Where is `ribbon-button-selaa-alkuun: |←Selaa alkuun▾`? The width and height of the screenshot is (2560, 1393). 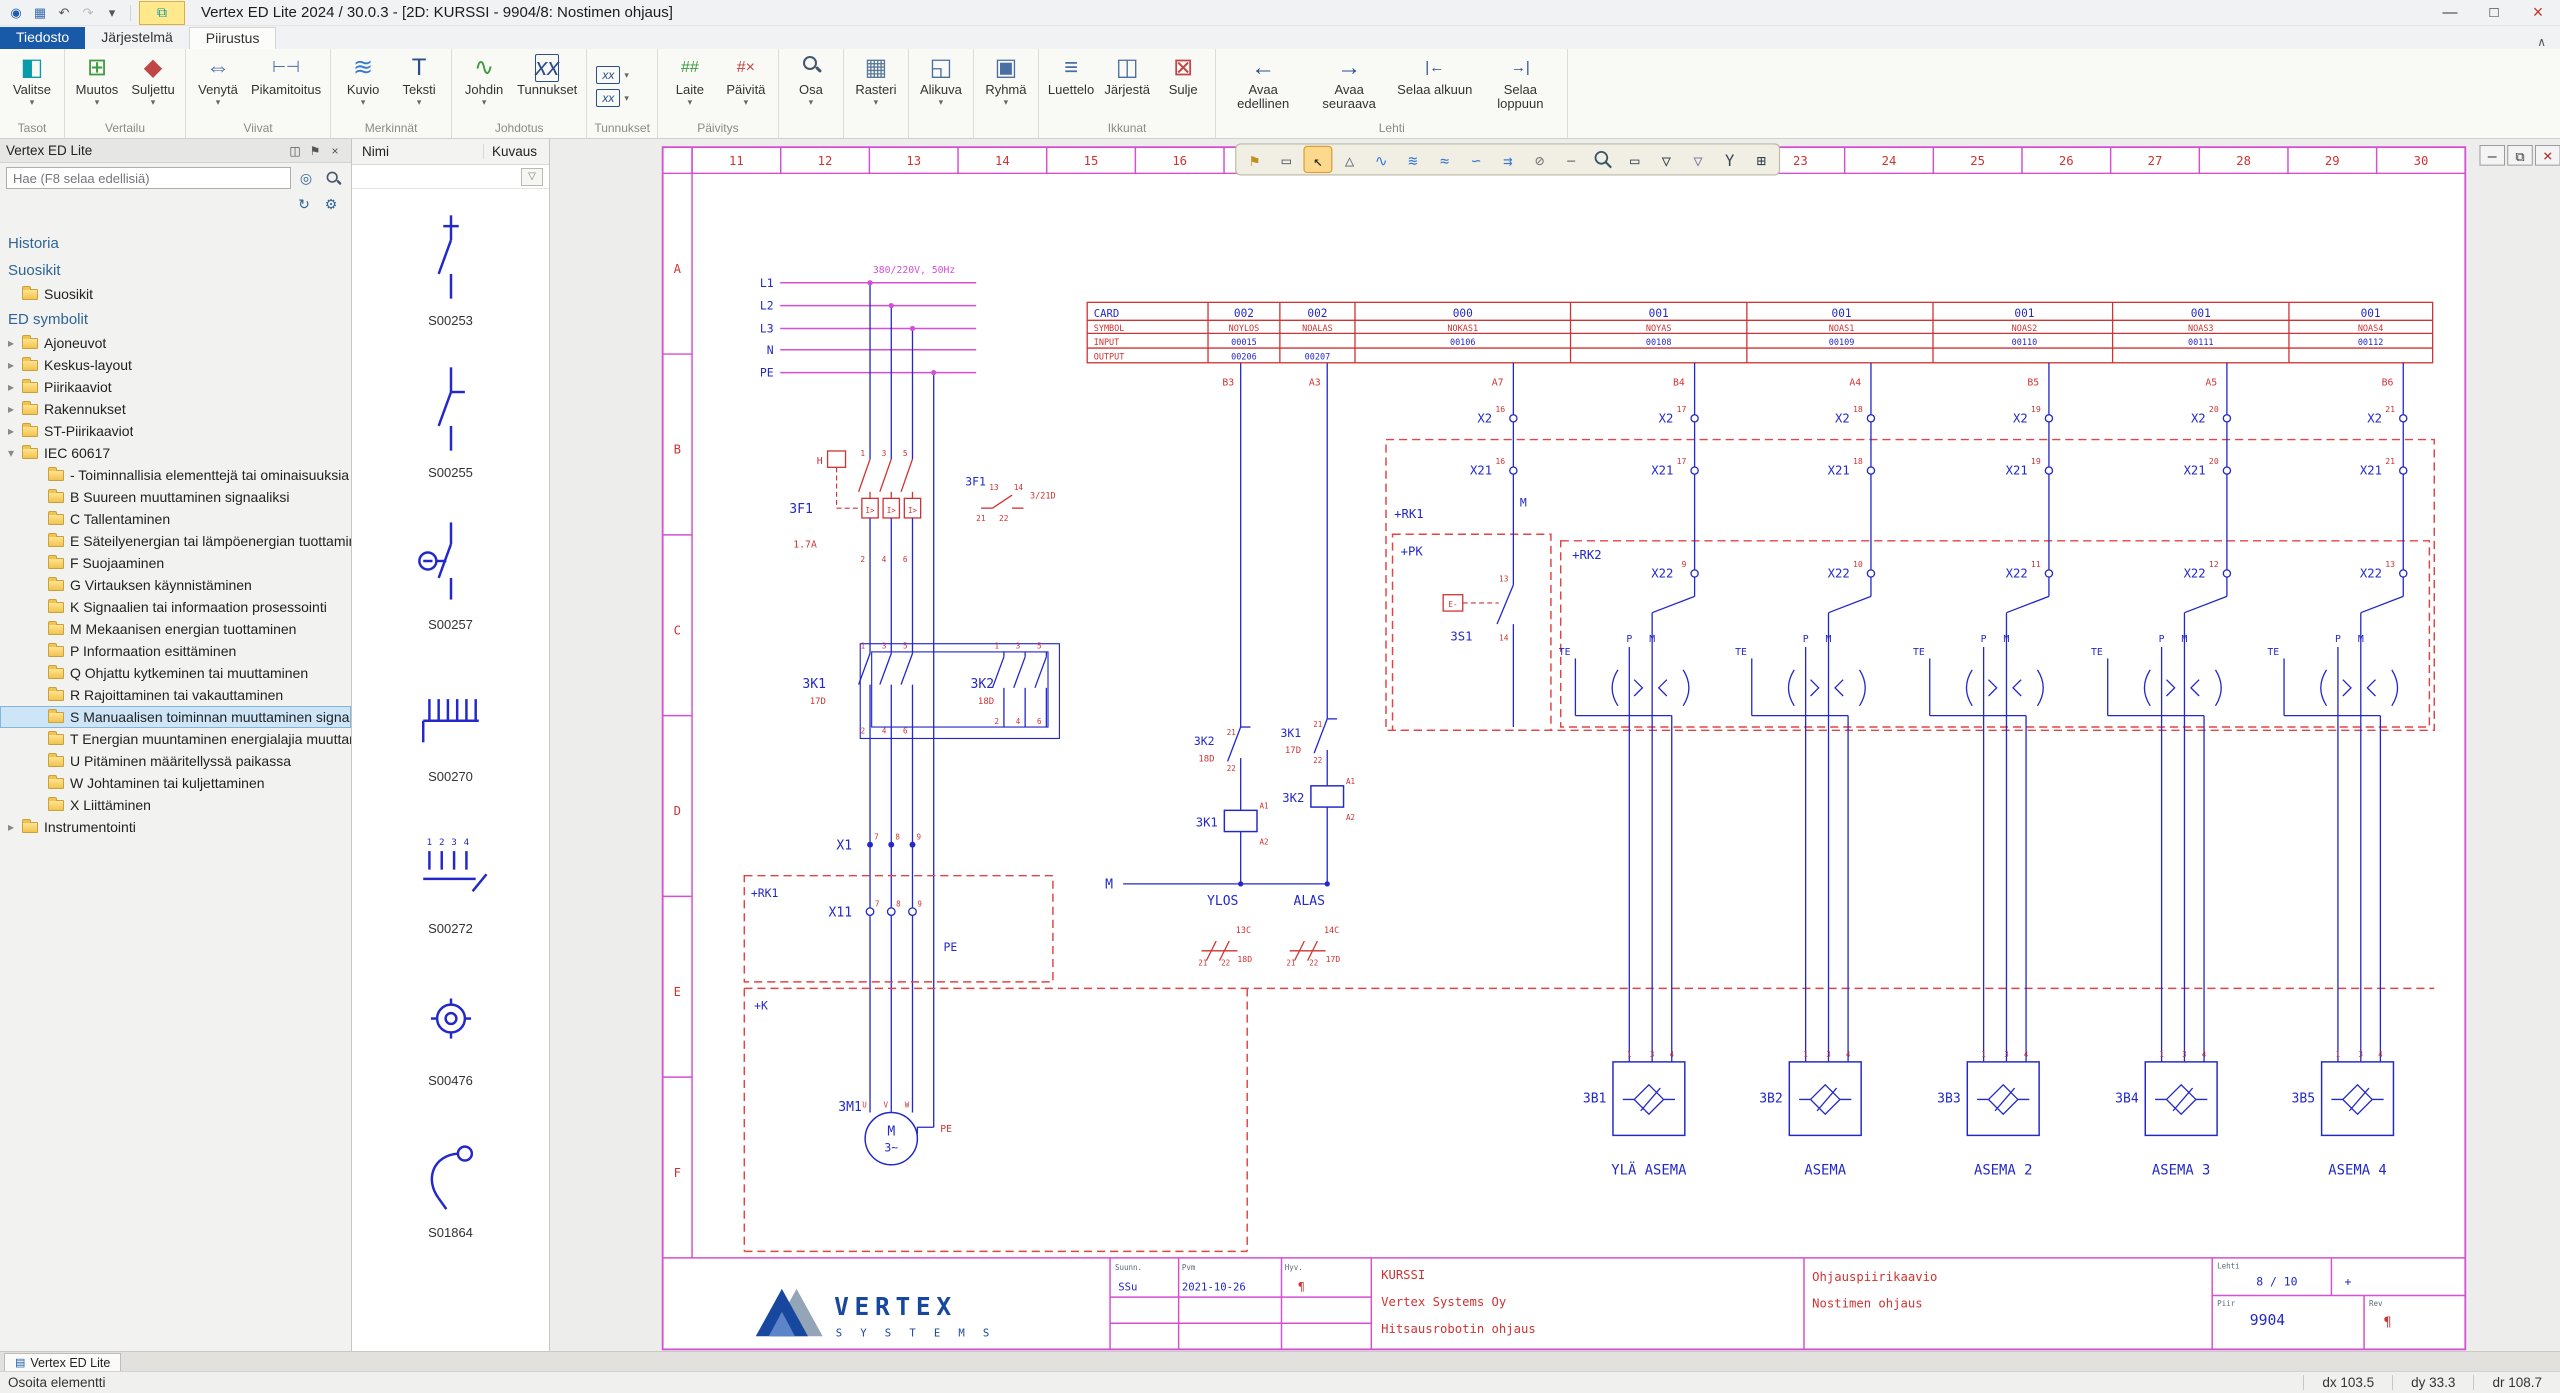
ribbon-button-selaa-alkuun: |←Selaa alkuun▾ is located at coordinates (1434, 80).